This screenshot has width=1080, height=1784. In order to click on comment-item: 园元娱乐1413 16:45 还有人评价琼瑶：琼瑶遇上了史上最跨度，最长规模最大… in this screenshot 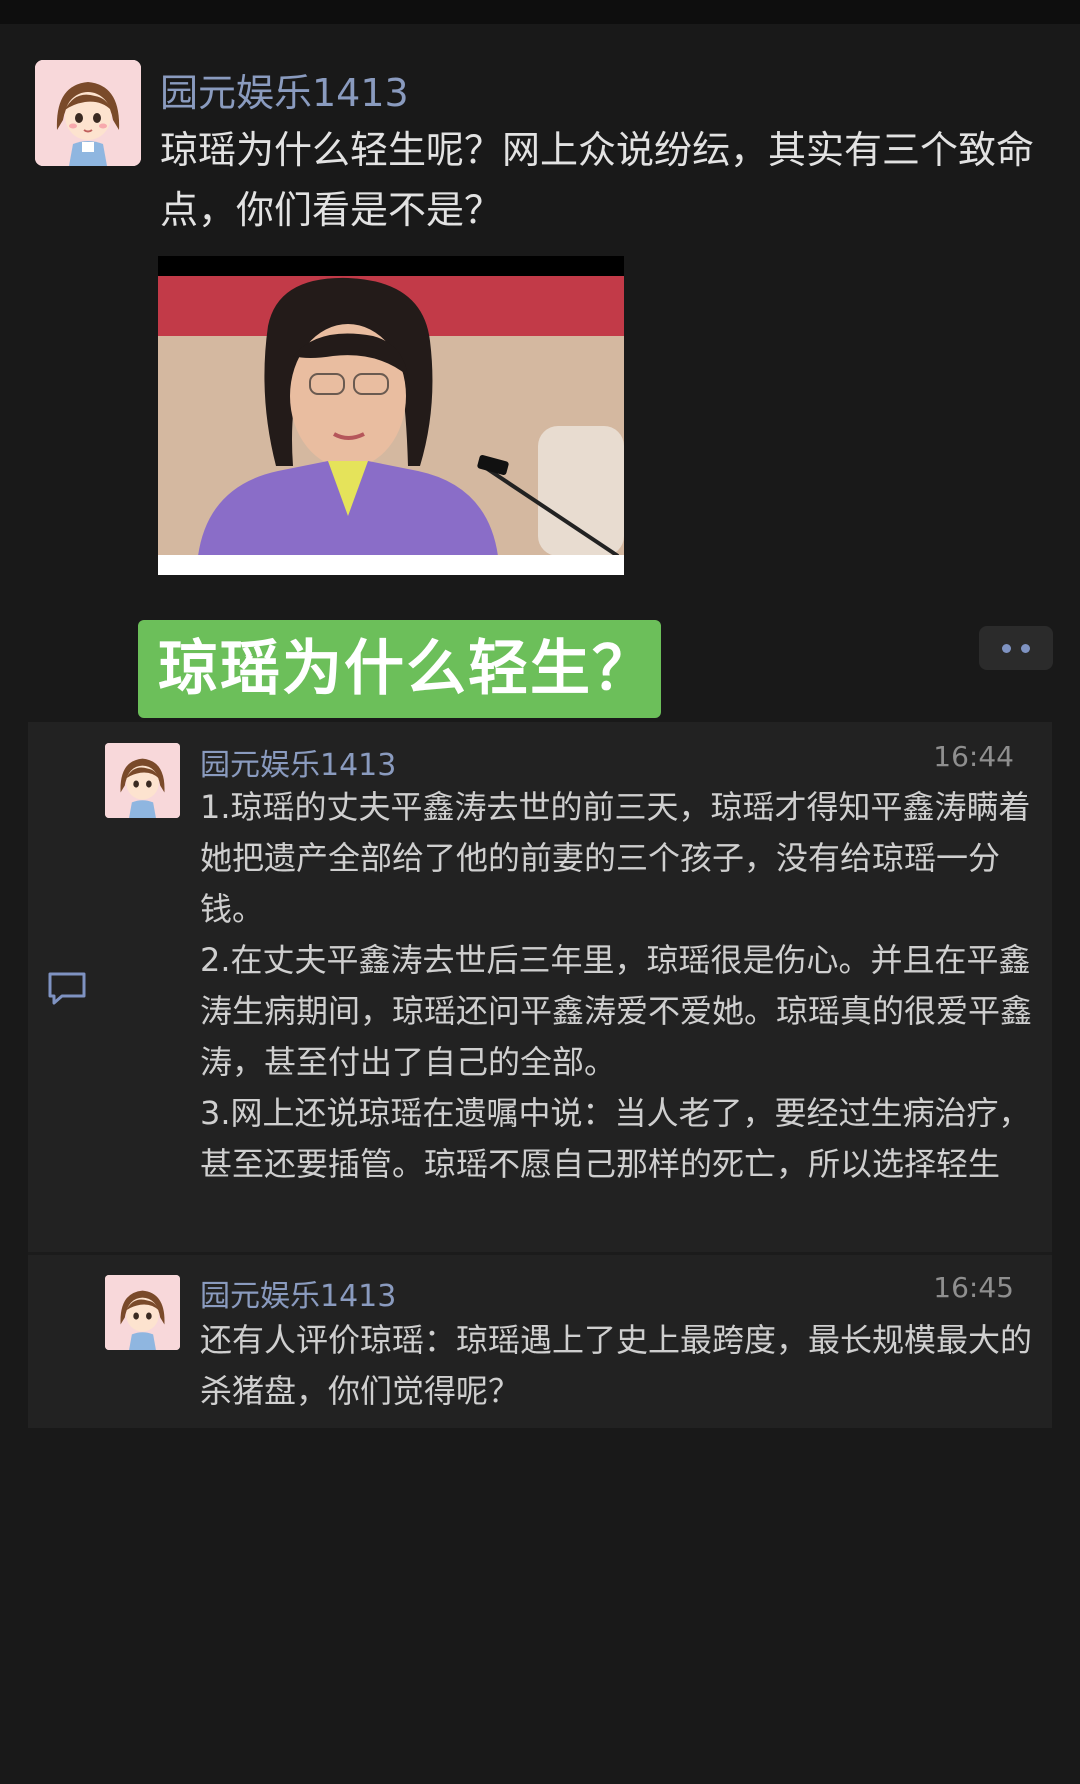, I will do `click(540, 1341)`.